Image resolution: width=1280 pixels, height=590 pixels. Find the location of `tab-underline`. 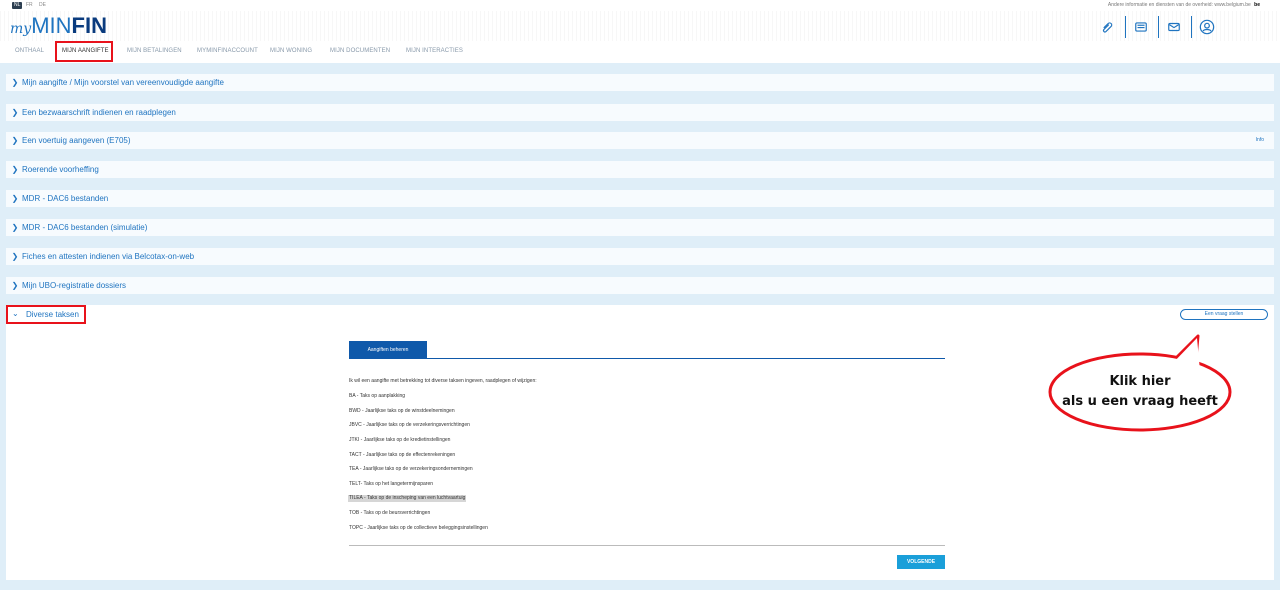

tab-underline is located at coordinates (647, 358).